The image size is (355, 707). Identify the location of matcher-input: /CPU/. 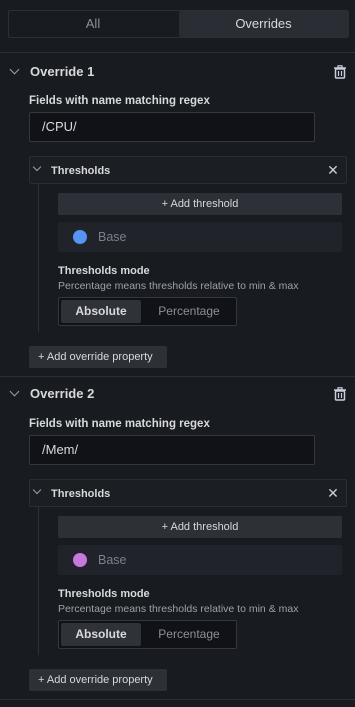
(172, 127).